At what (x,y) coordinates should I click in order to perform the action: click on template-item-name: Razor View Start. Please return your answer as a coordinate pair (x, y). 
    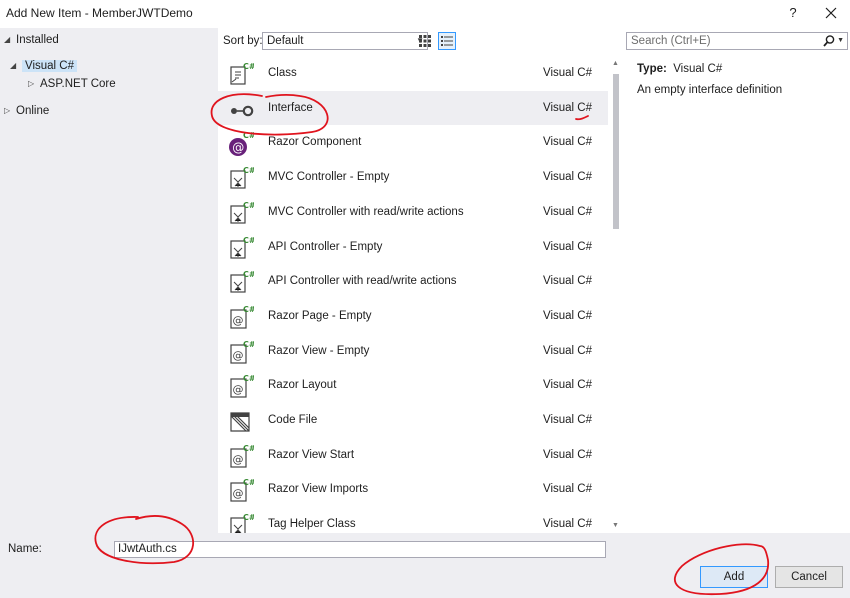
    Looking at the image, I should click on (311, 454).